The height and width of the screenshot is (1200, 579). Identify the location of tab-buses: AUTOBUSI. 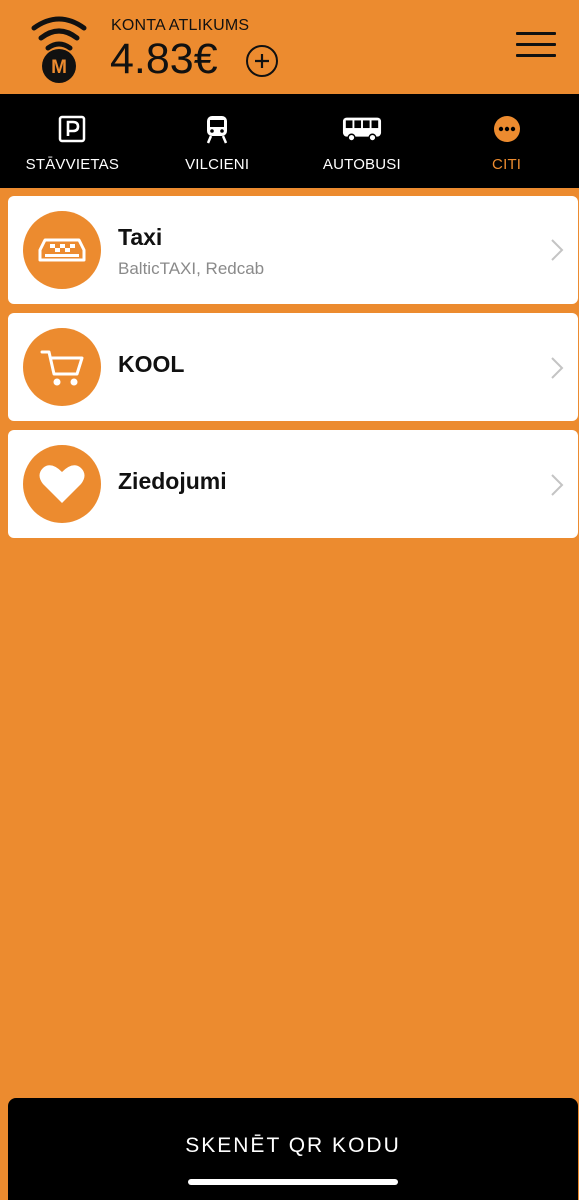
(362, 141).